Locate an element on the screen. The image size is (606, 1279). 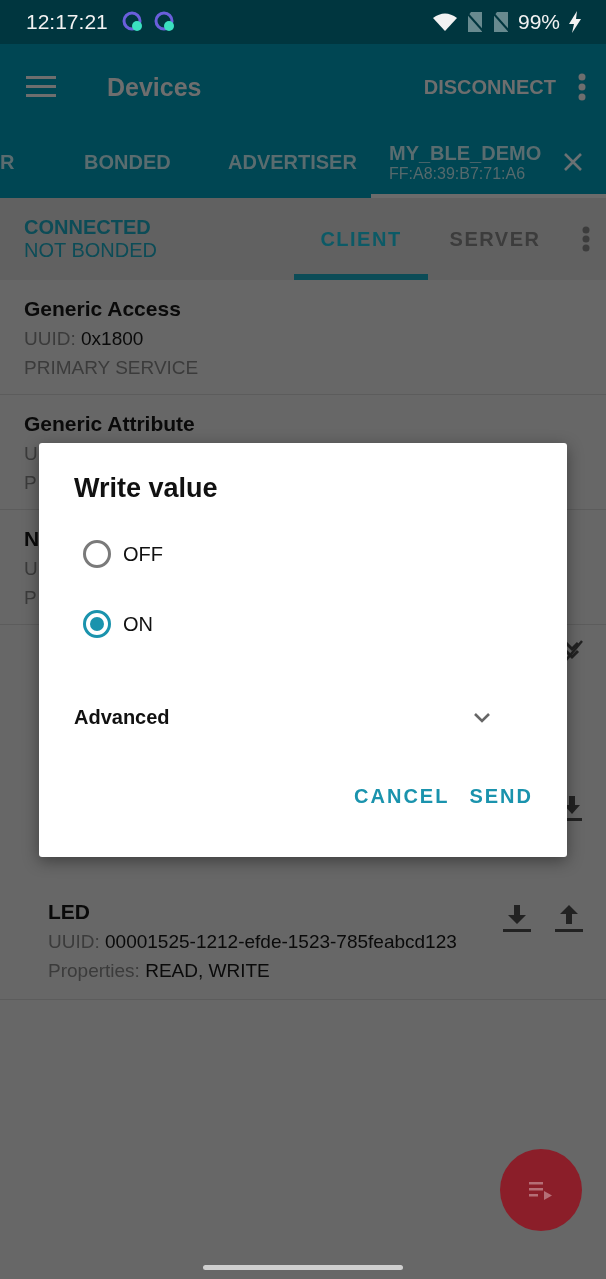
radio-option: OFF is located at coordinates (308, 554).